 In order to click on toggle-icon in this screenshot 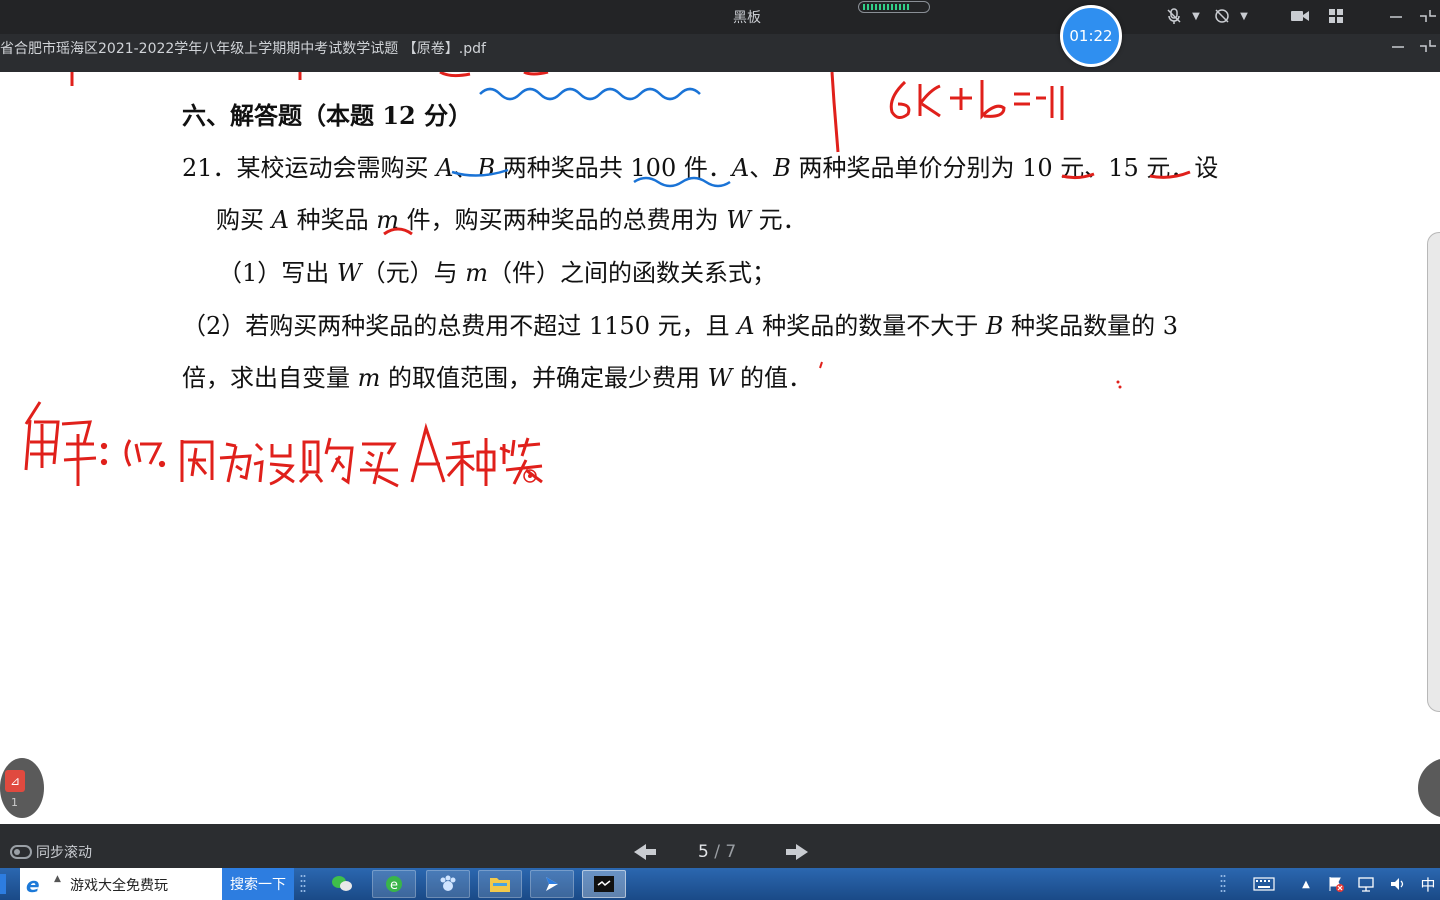, I will do `click(21, 852)`.